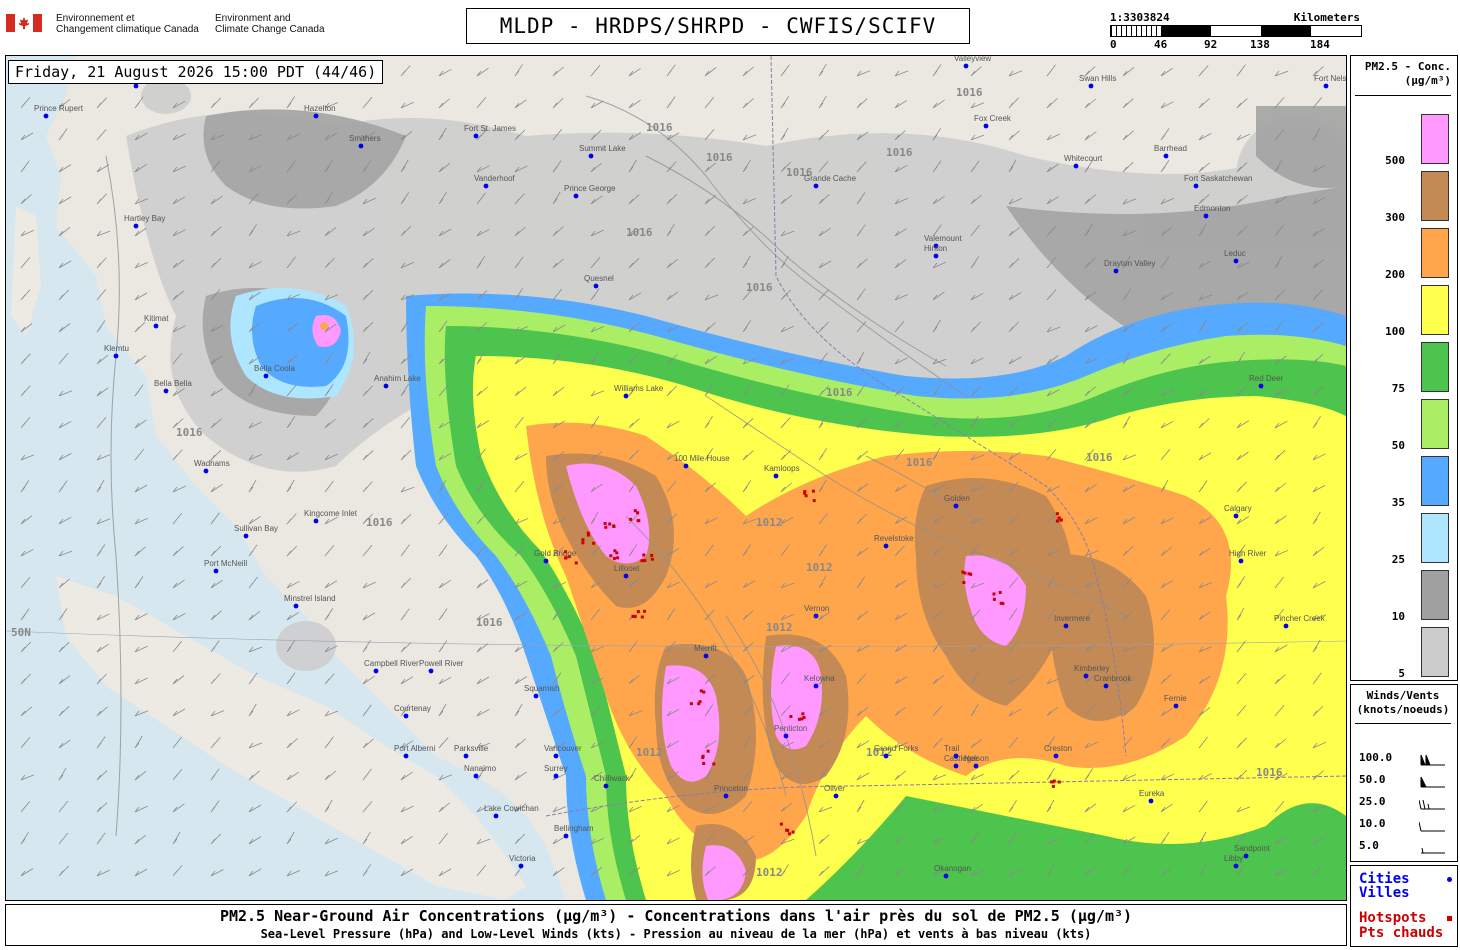  Describe the element at coordinates (834, 788) in the screenshot. I see `city-label: Oliver` at that location.